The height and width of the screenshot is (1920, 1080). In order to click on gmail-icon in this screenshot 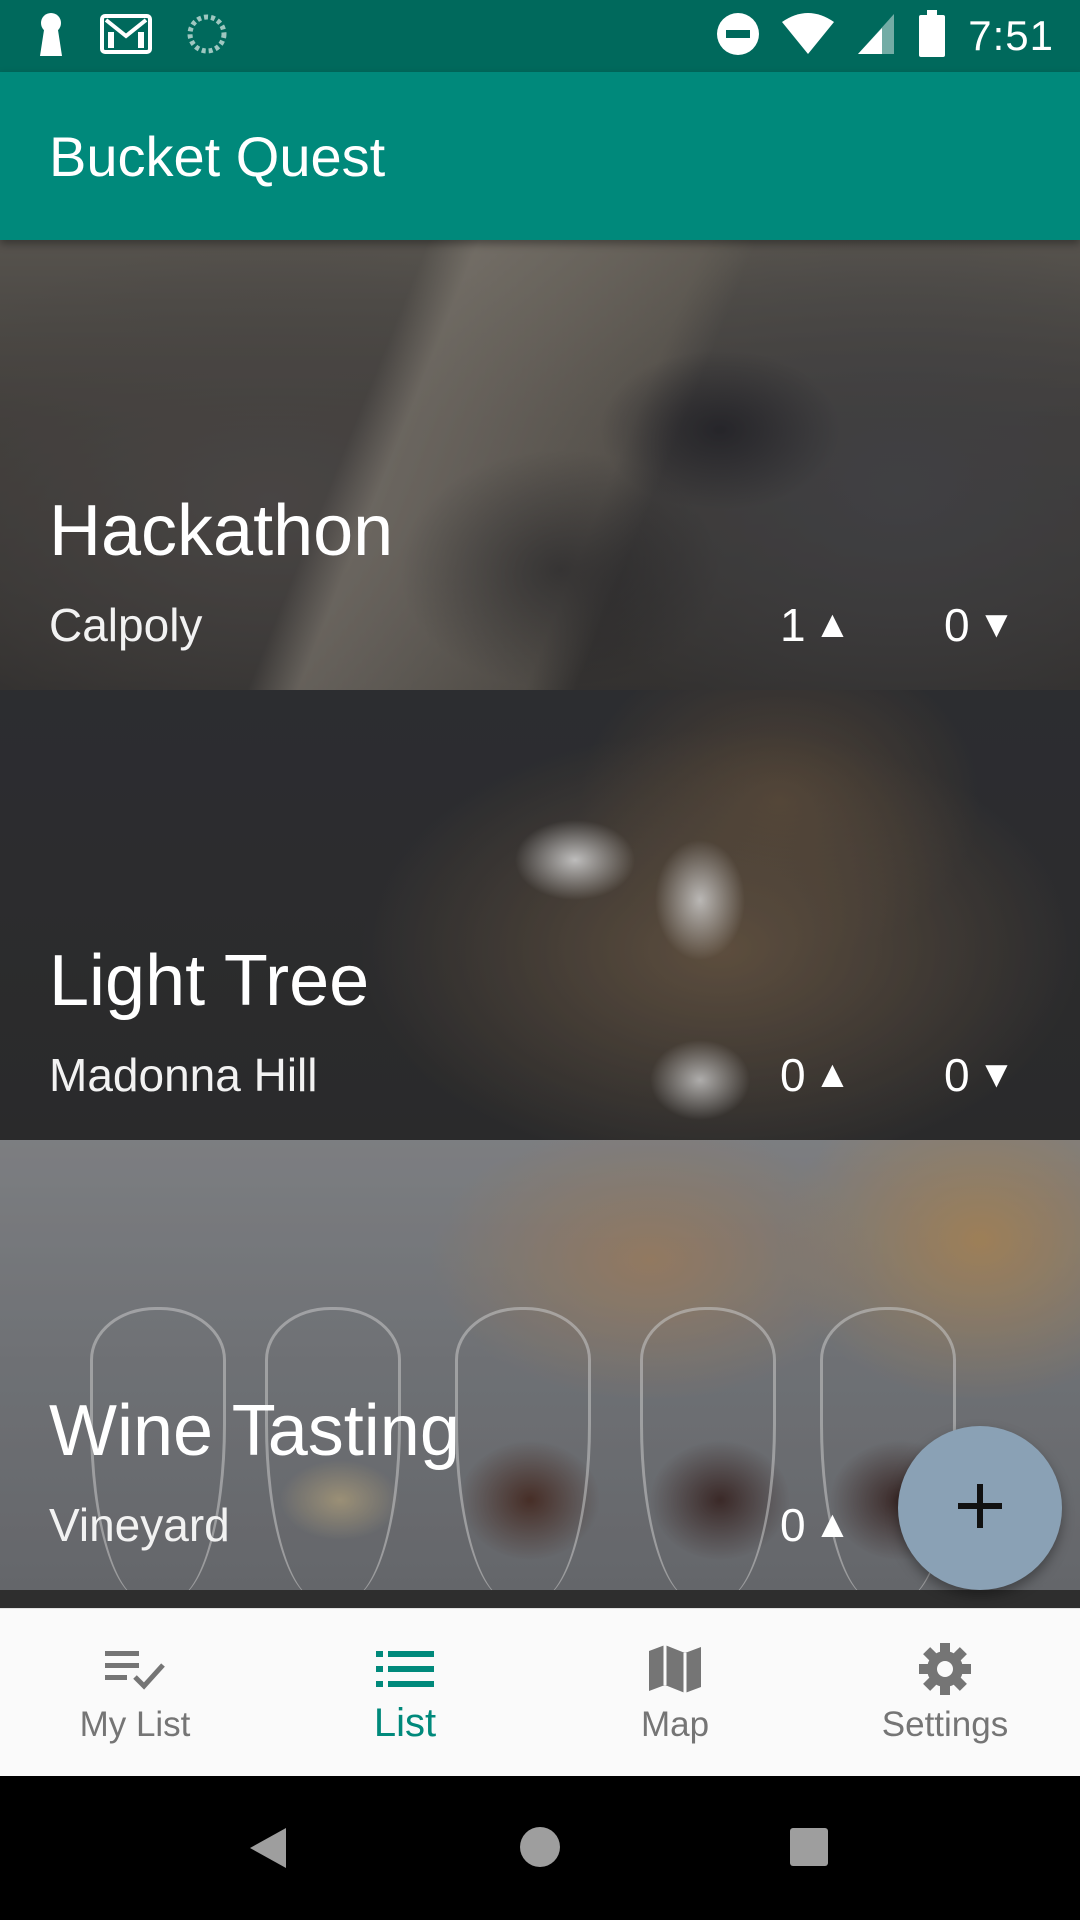, I will do `click(126, 36)`.